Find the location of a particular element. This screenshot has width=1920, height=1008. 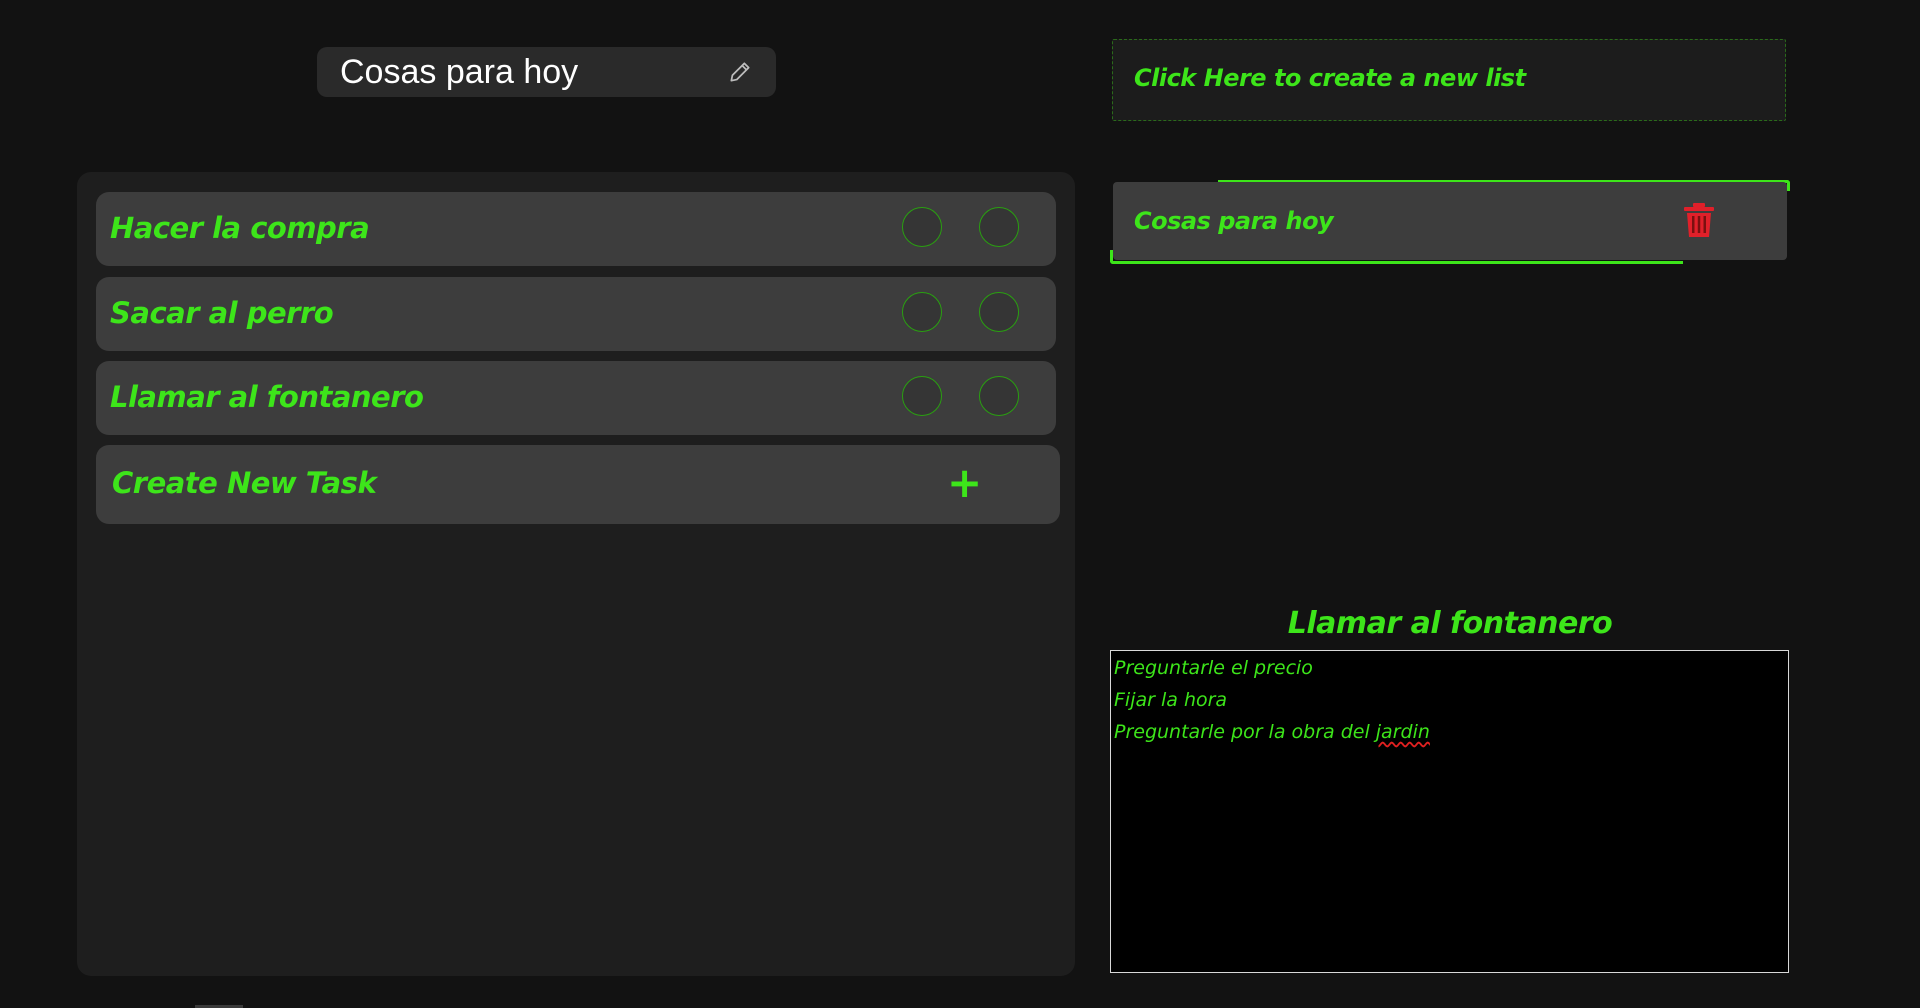

task-item: Llamar al fontanero is located at coordinates (576, 398).